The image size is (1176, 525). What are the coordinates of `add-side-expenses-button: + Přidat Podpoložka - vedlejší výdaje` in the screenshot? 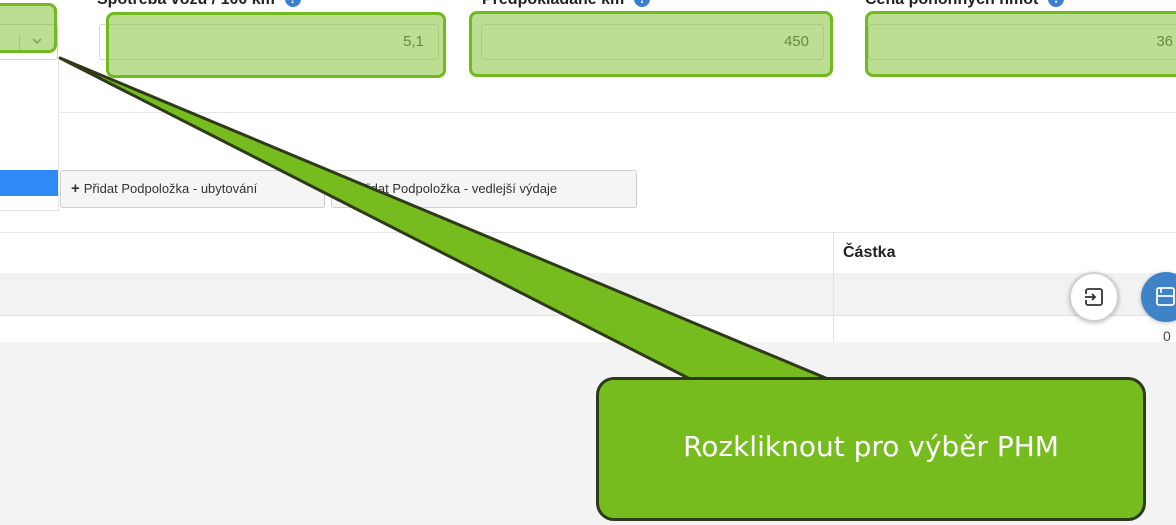 It's located at (484, 189).